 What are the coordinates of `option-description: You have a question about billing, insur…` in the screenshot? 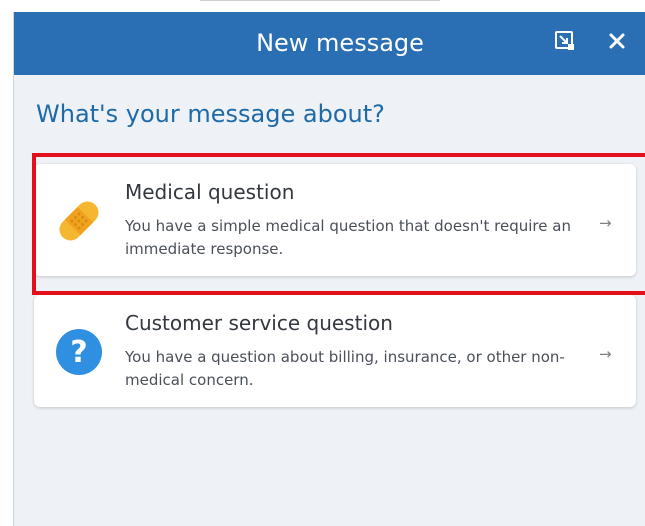 It's located at (345, 368).